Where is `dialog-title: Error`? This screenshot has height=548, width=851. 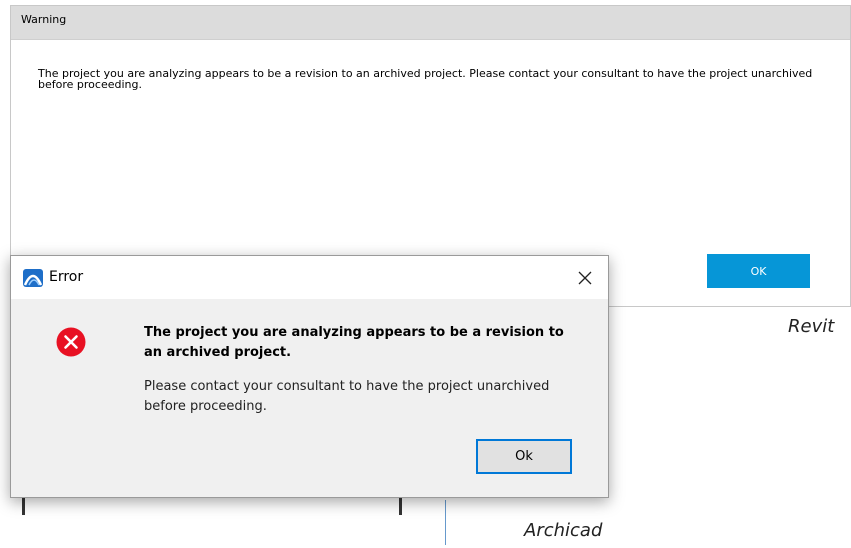 dialog-title: Error is located at coordinates (66, 277).